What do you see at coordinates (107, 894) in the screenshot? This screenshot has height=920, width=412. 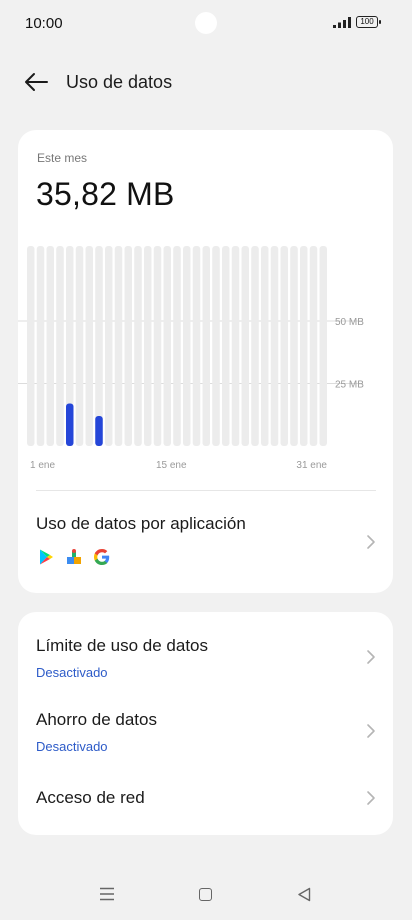 I see `recent-apps-icon` at bounding box center [107, 894].